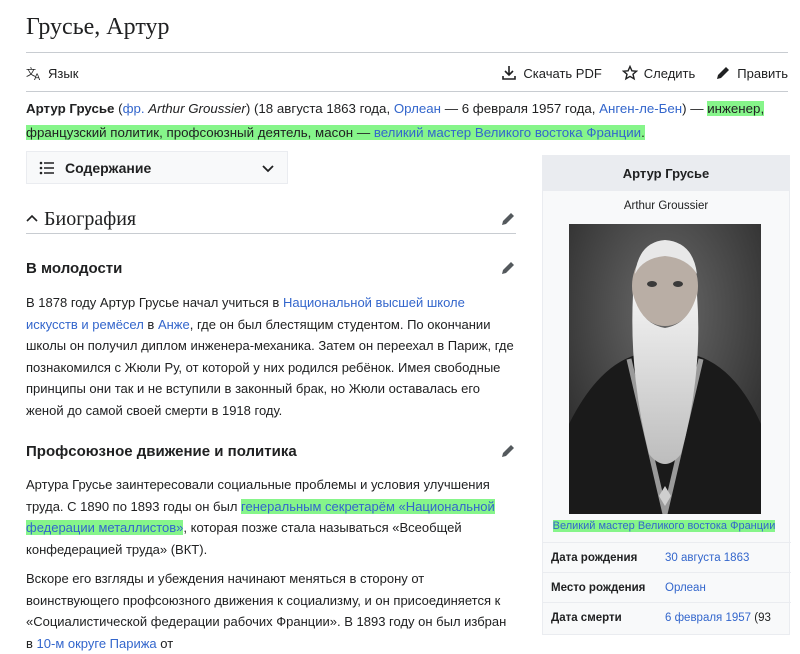  Describe the element at coordinates (643, 132) in the screenshot. I see `lead-text: .` at that location.